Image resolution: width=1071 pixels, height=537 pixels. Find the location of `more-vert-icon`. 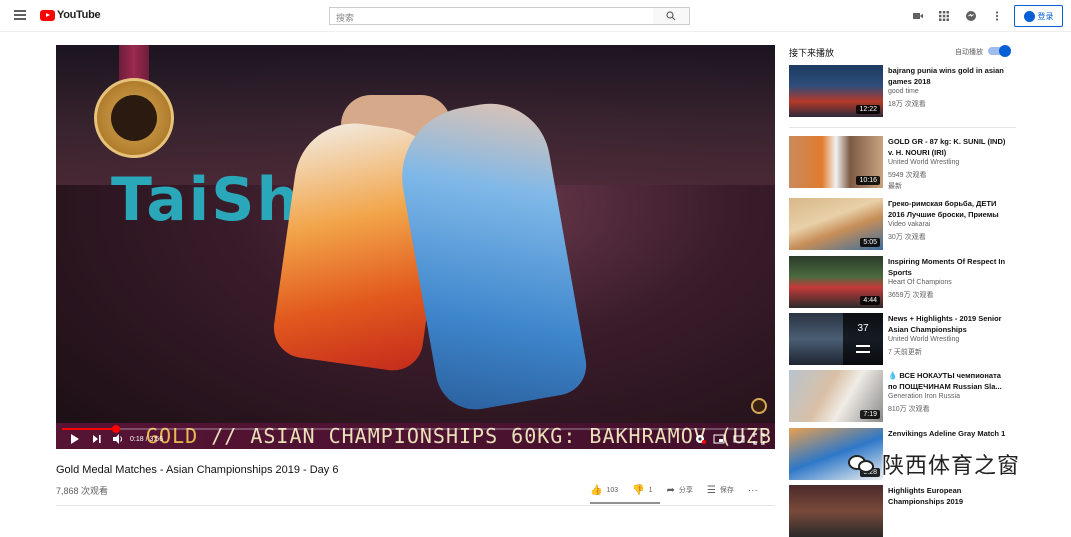

more-vert-icon is located at coordinates (997, 16).